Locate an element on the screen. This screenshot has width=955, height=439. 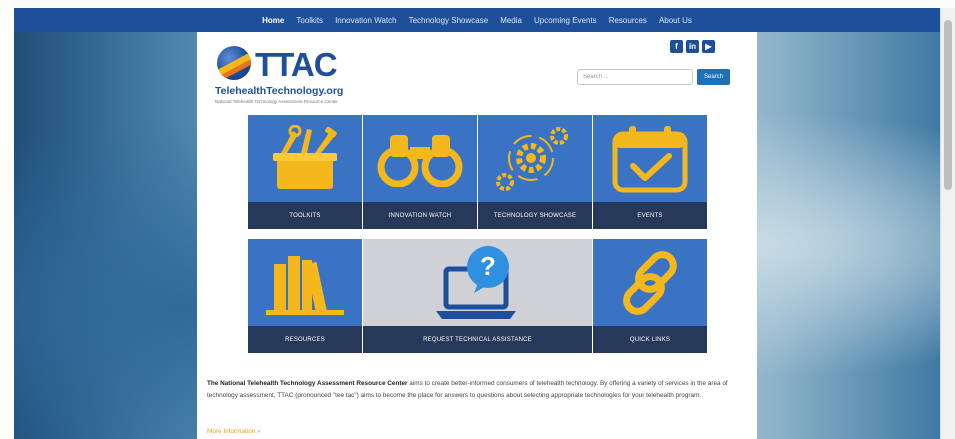
chain-link-icon is located at coordinates (650, 282).